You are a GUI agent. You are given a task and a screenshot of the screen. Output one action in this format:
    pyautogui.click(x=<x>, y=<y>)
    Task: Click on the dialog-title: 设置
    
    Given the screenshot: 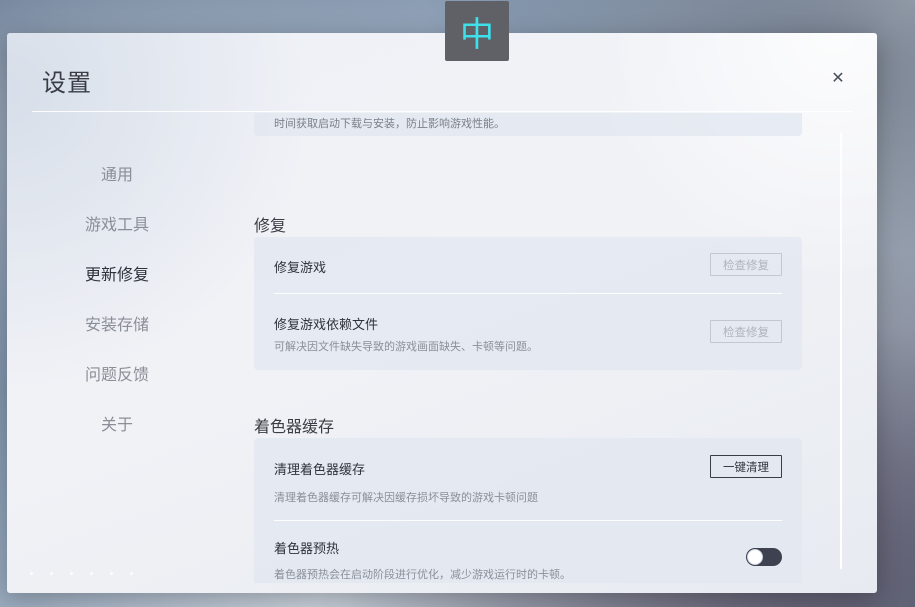 What is the action you would take?
    pyautogui.click(x=67, y=83)
    